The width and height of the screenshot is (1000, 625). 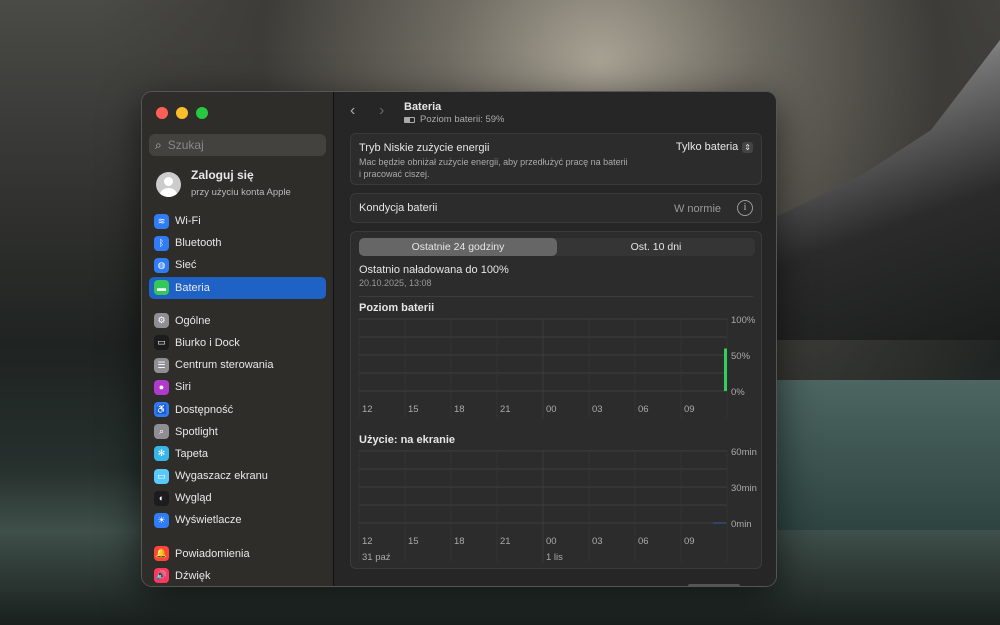 I want to click on account-subtitle: przy użyciu konta Apple, so click(x=241, y=192).